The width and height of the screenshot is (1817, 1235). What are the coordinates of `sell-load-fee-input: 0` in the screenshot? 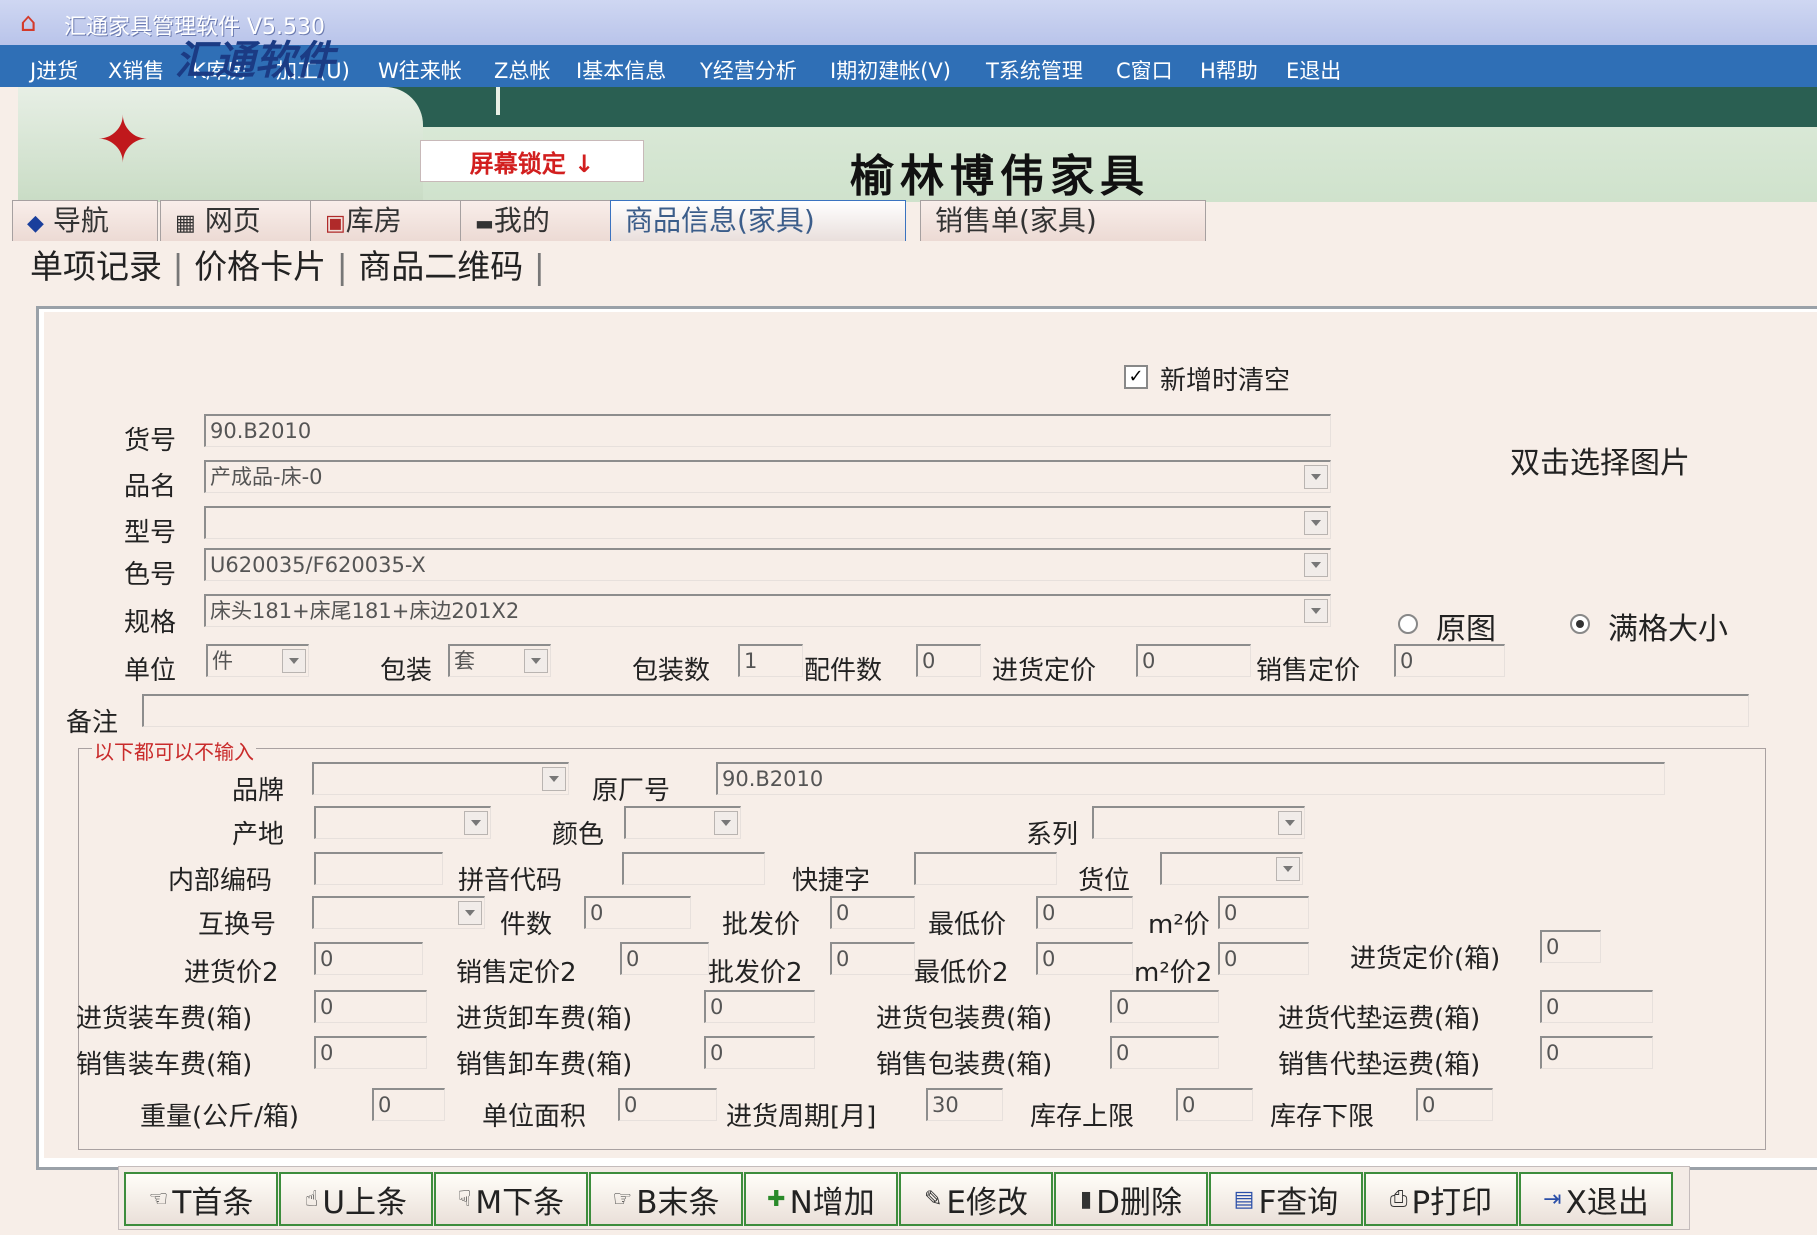 It's located at (370, 1052).